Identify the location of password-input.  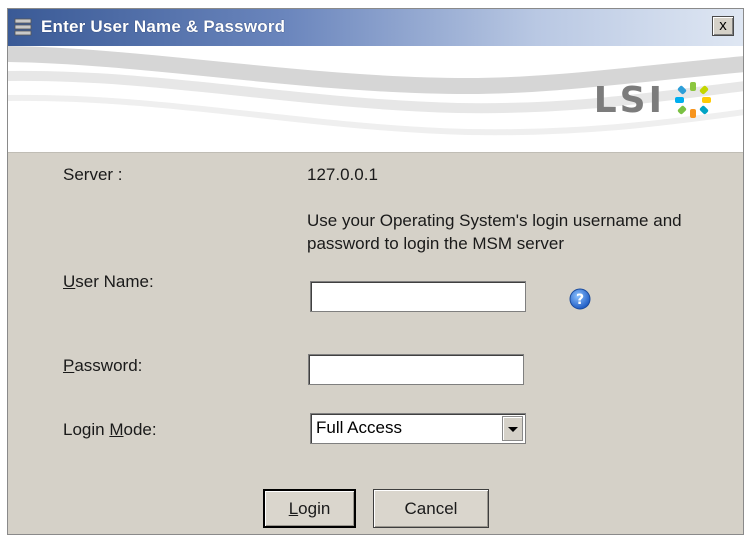
(416, 369).